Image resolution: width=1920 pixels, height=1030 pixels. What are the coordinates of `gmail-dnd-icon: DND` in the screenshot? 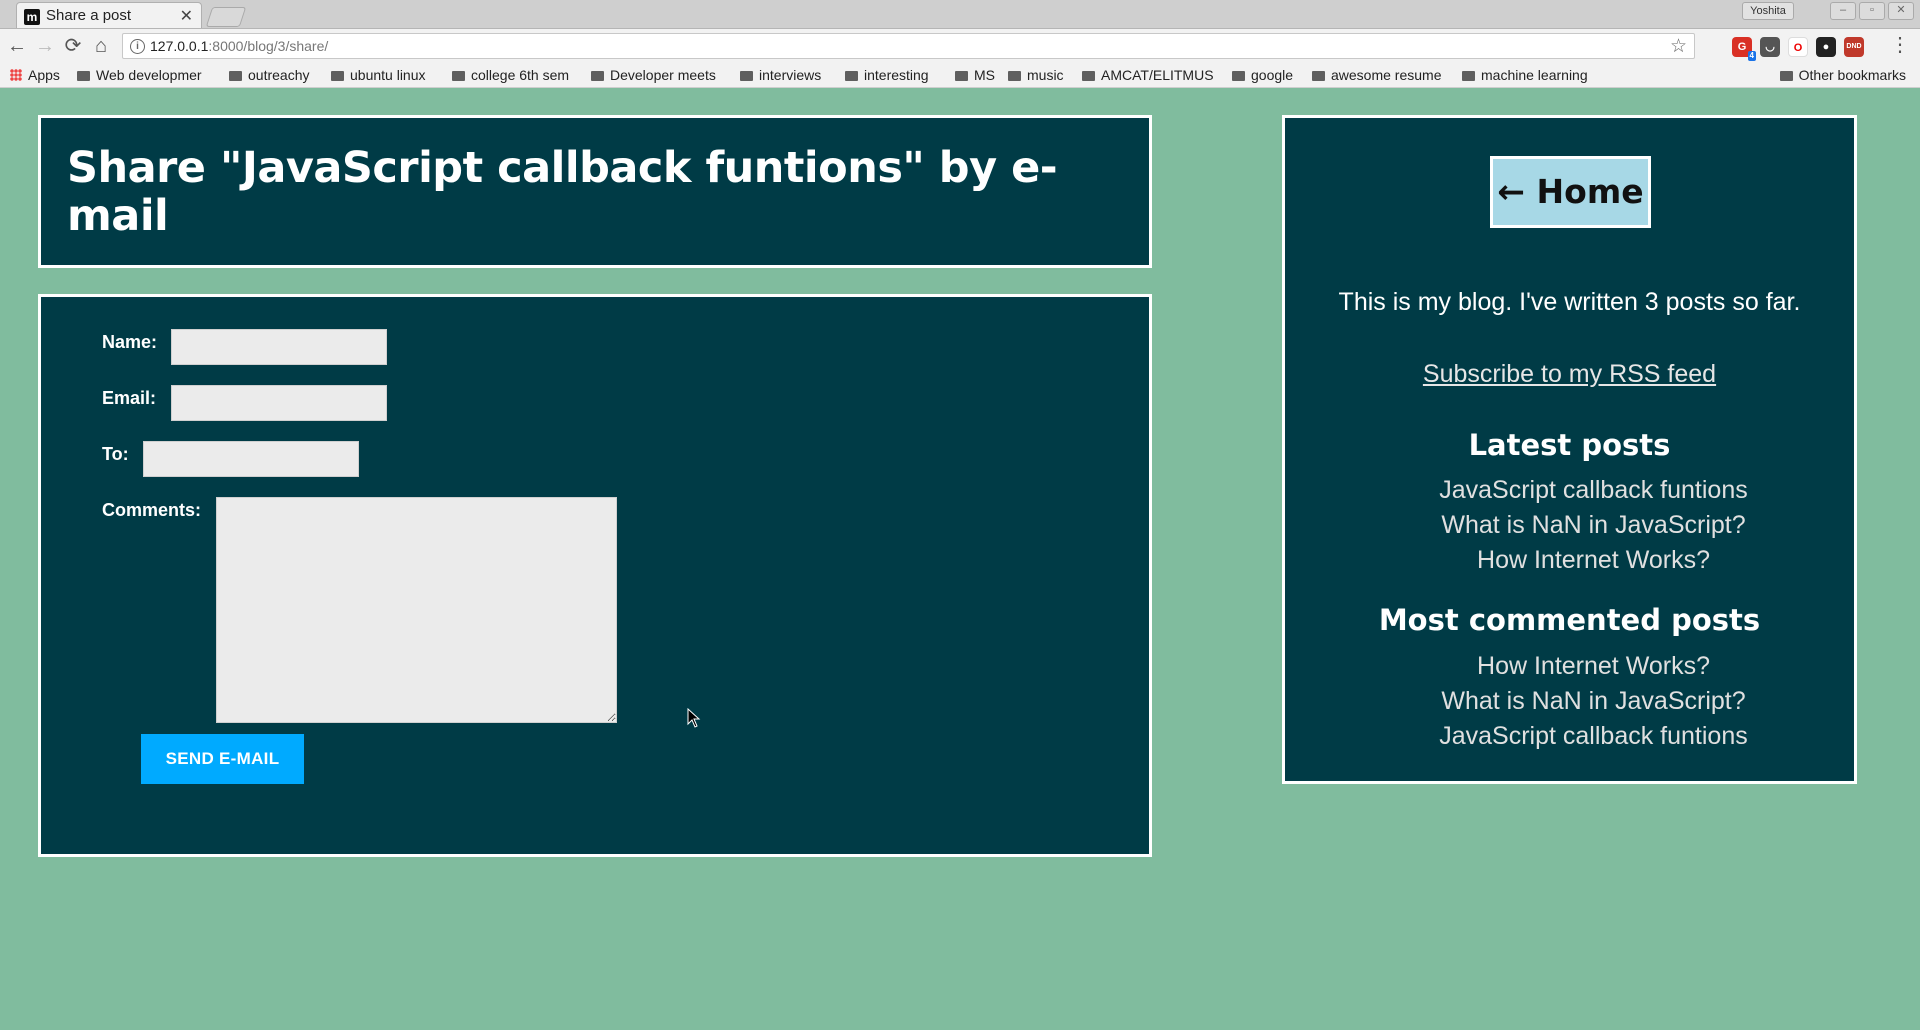 It's located at (1854, 47).